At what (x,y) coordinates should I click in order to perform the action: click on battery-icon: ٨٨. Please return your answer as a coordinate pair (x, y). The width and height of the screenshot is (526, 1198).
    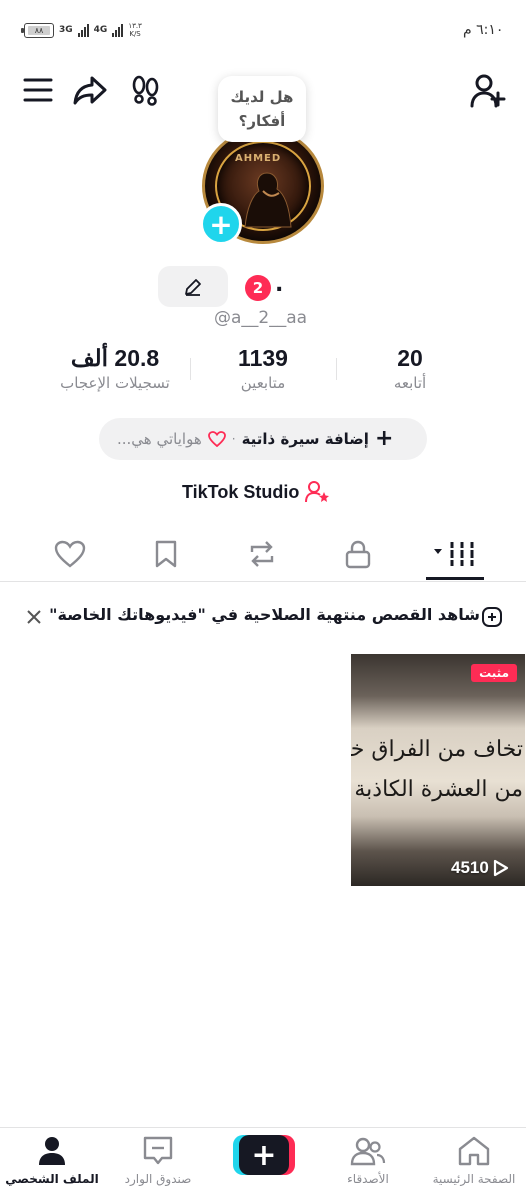
    Looking at the image, I should click on (37, 30).